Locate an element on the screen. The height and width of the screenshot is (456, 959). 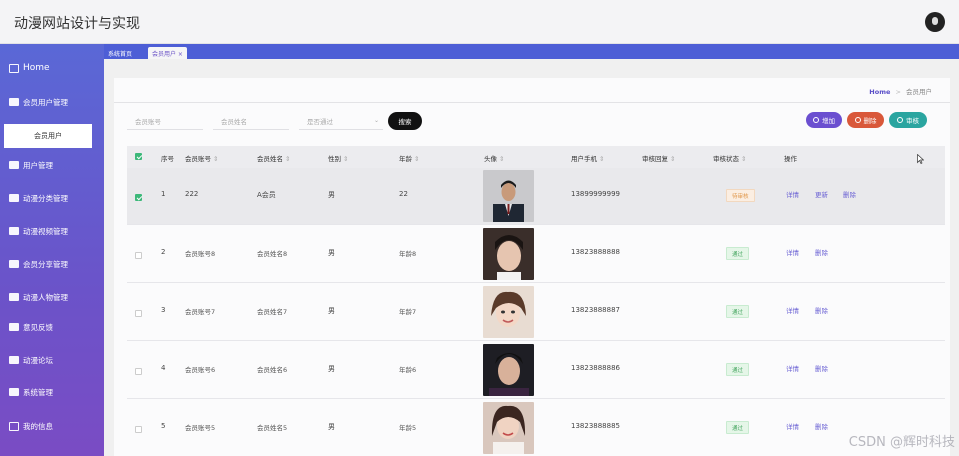
status-badge: 待审核 is located at coordinates (740, 195).